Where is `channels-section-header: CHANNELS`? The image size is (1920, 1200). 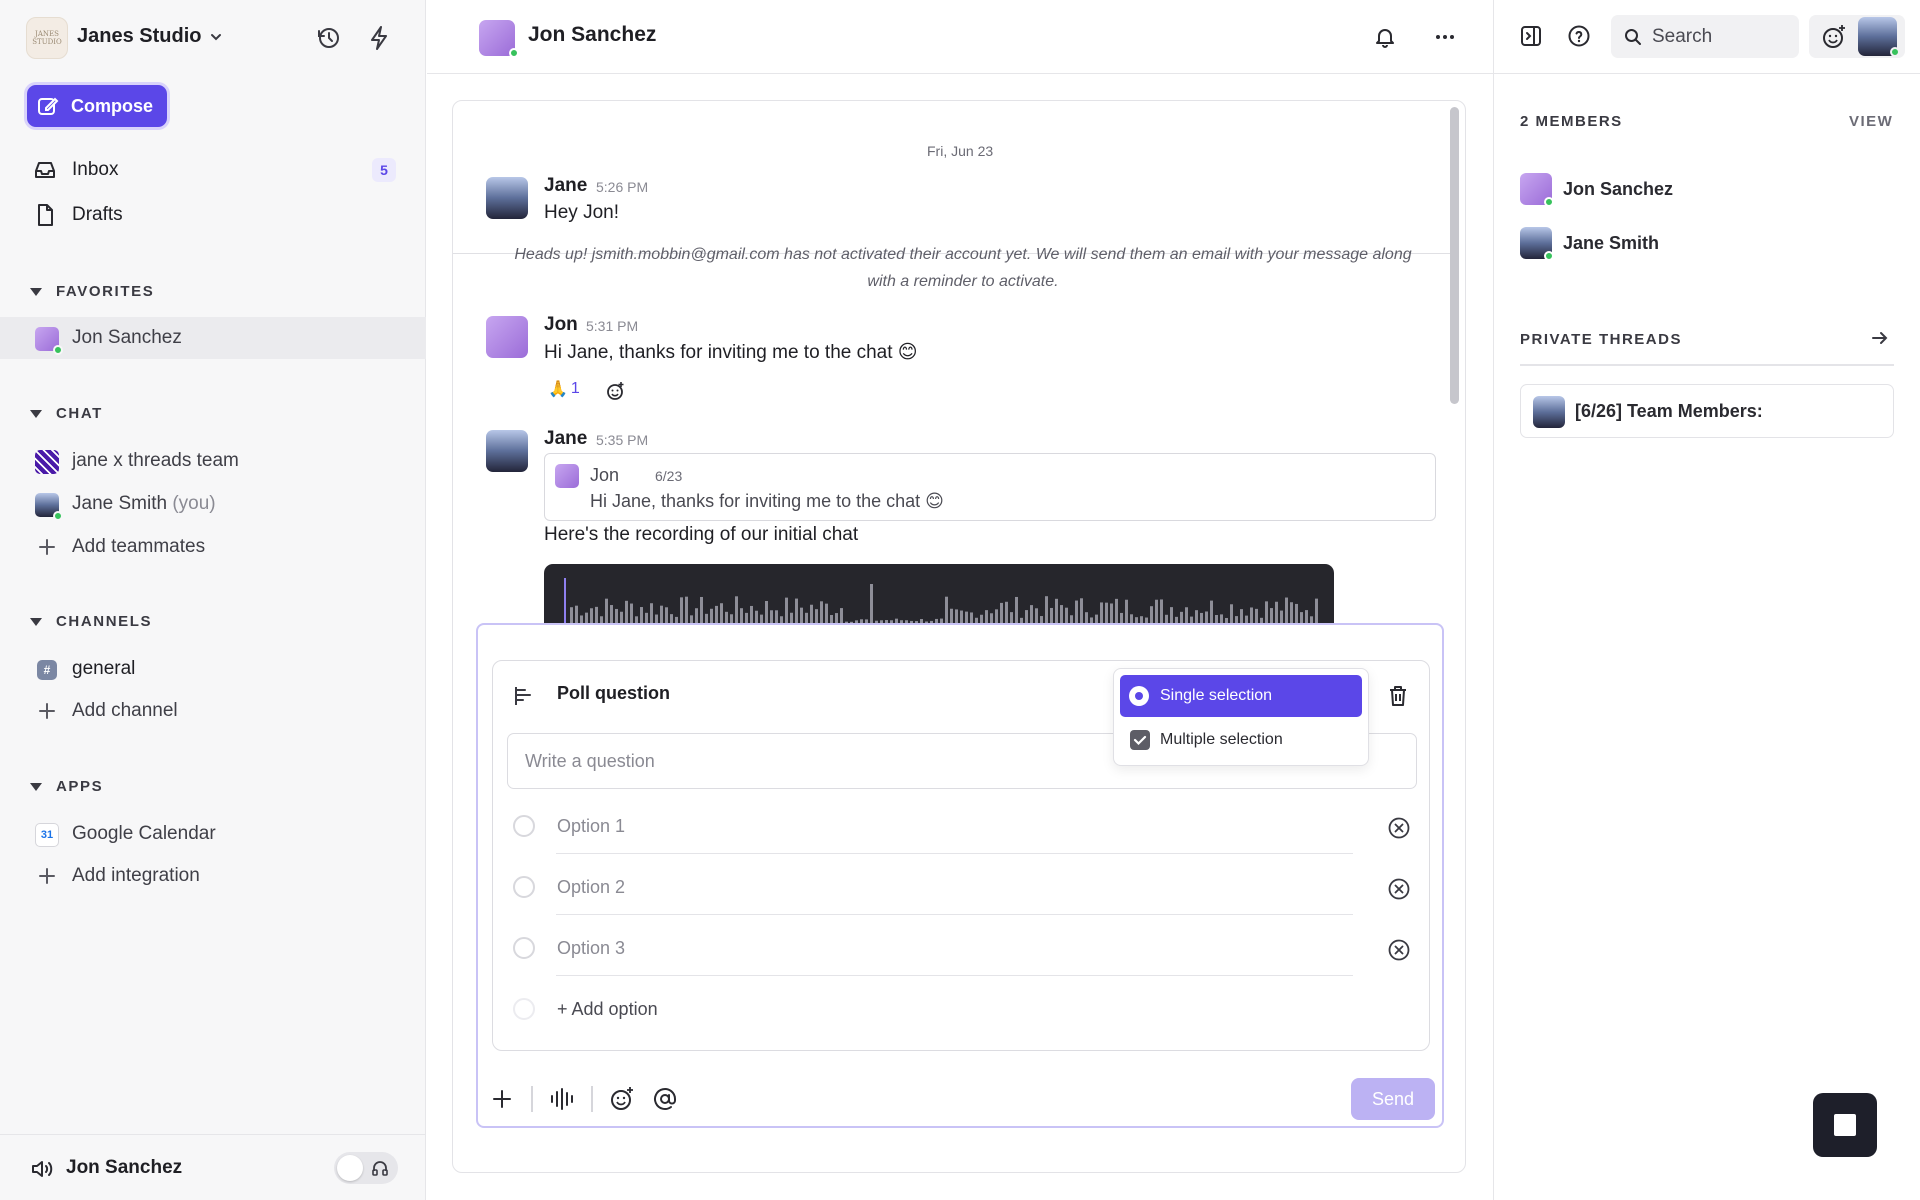 channels-section-header: CHANNELS is located at coordinates (91, 621).